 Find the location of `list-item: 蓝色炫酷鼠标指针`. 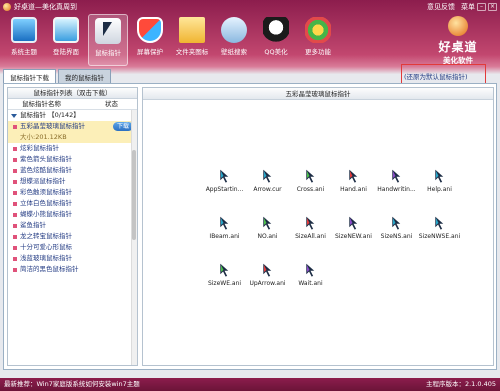

list-item: 蓝色炫酷鼠标指针 is located at coordinates (72, 170).